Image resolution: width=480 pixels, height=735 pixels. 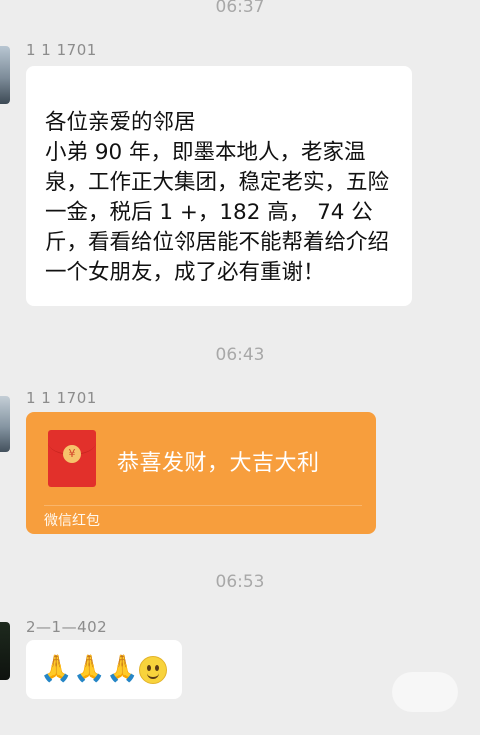 What do you see at coordinates (240, 582) in the screenshot?
I see `timestamp: 06:53` at bounding box center [240, 582].